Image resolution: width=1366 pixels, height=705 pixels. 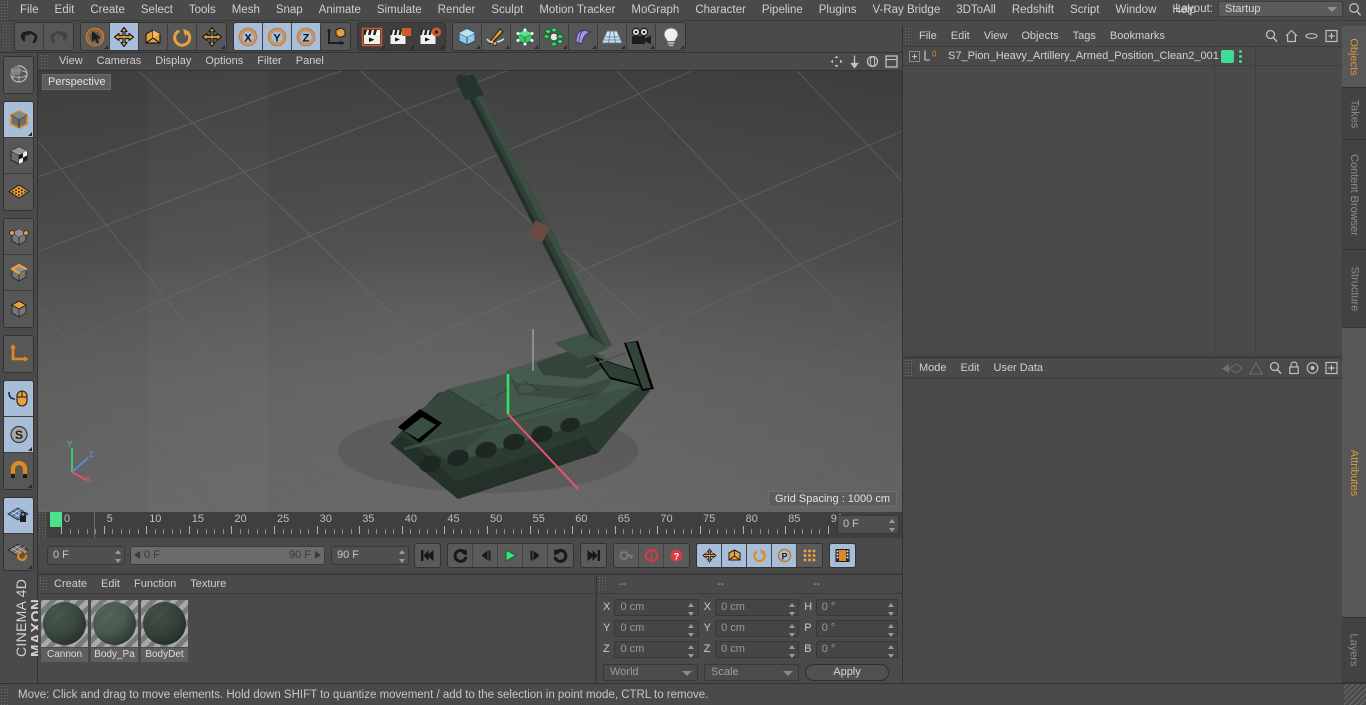 What do you see at coordinates (854, 63) in the screenshot?
I see `zoom-view-icon` at bounding box center [854, 63].